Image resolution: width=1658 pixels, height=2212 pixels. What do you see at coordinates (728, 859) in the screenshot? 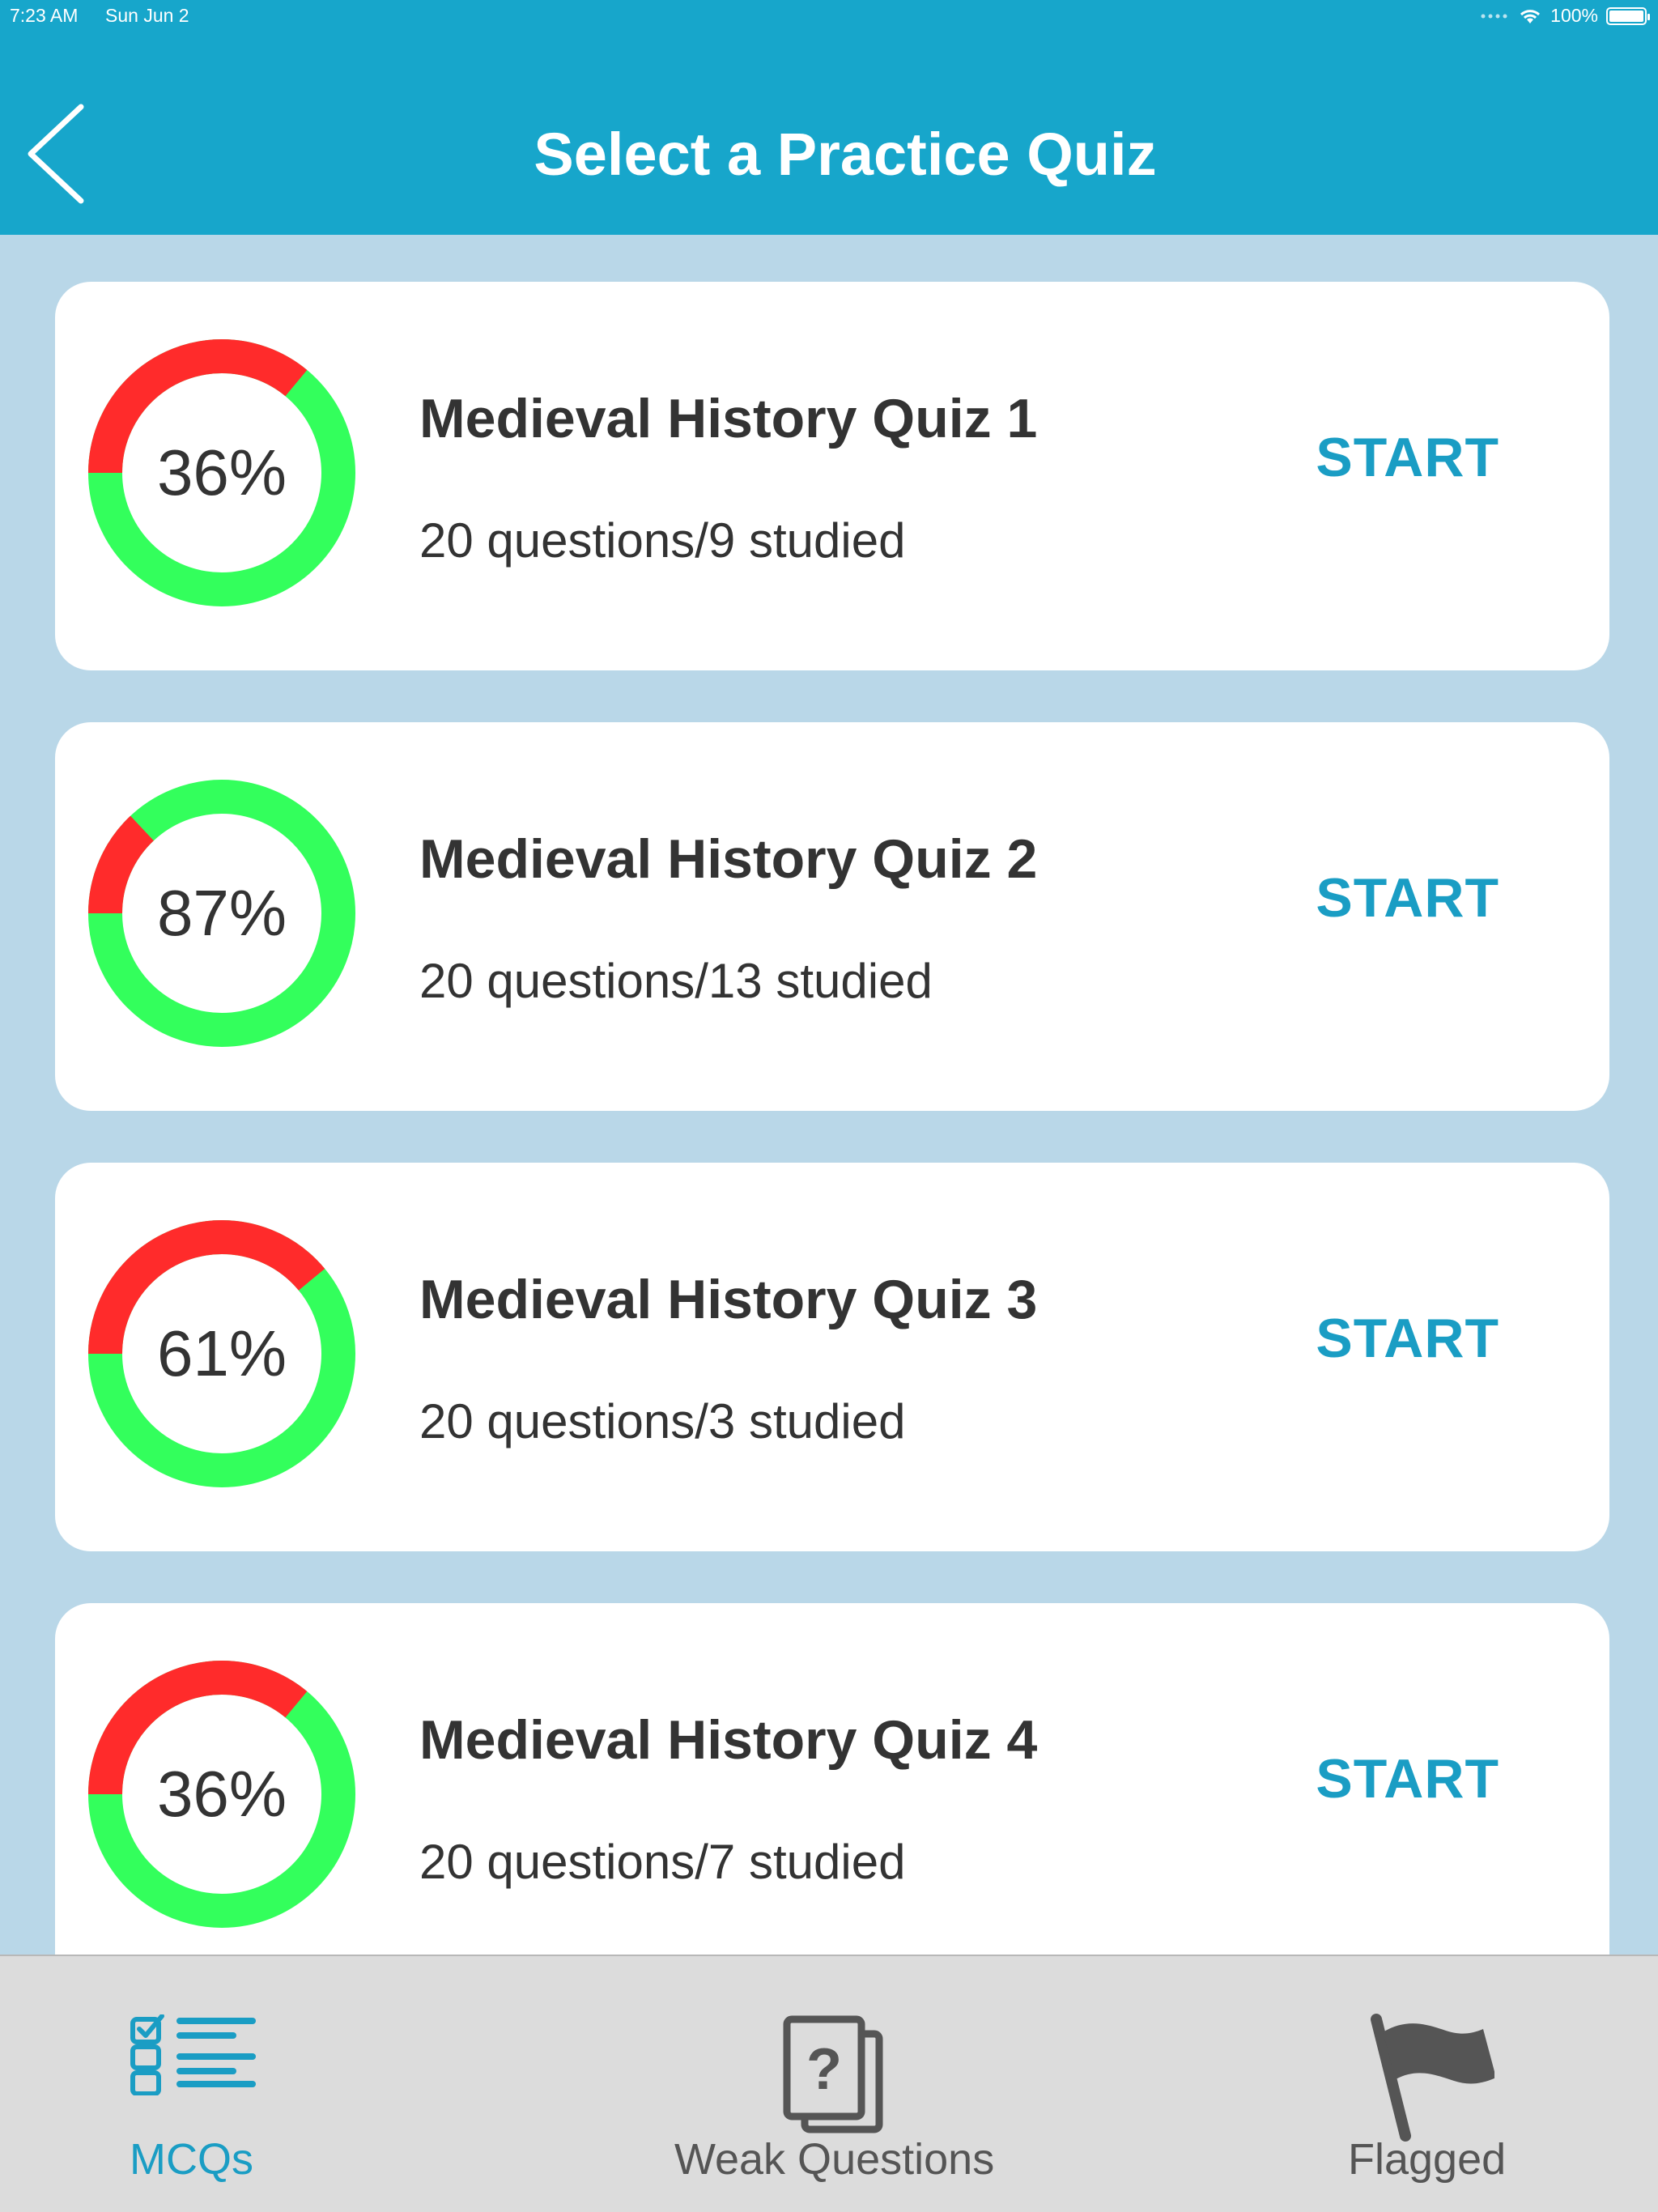
I see `quiz-title: Medieval History Quiz 2` at bounding box center [728, 859].